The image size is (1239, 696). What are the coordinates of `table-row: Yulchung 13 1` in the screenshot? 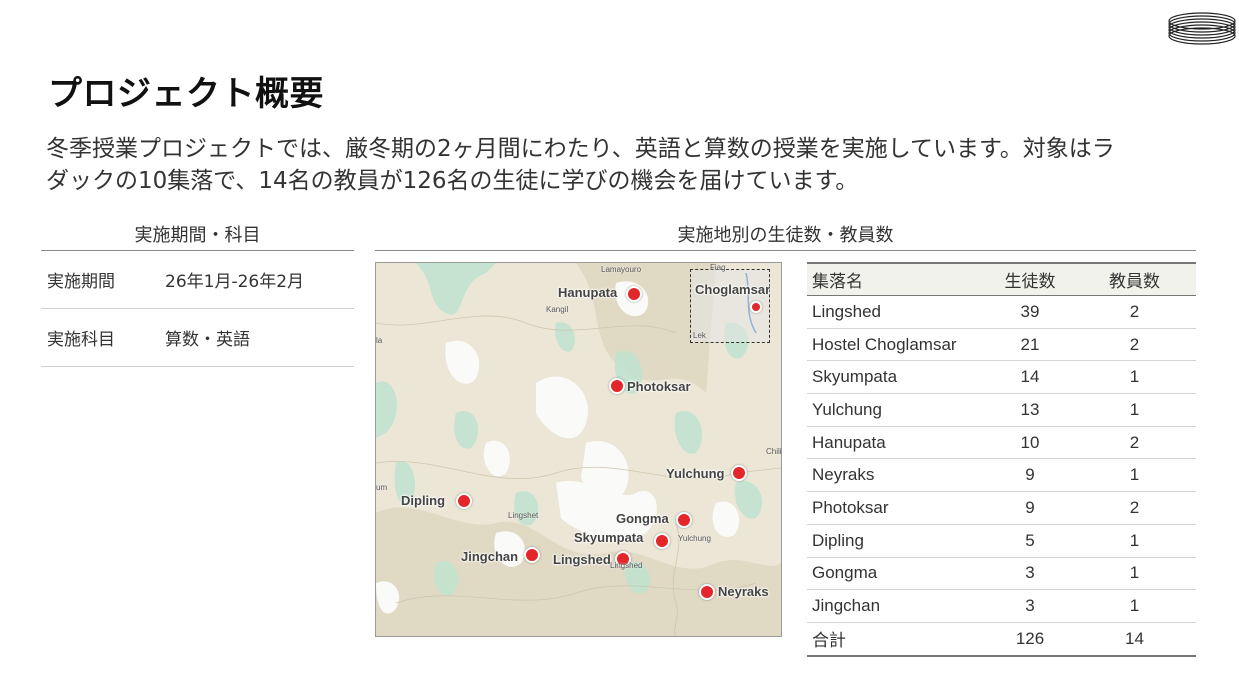 It's located at (1001, 410).